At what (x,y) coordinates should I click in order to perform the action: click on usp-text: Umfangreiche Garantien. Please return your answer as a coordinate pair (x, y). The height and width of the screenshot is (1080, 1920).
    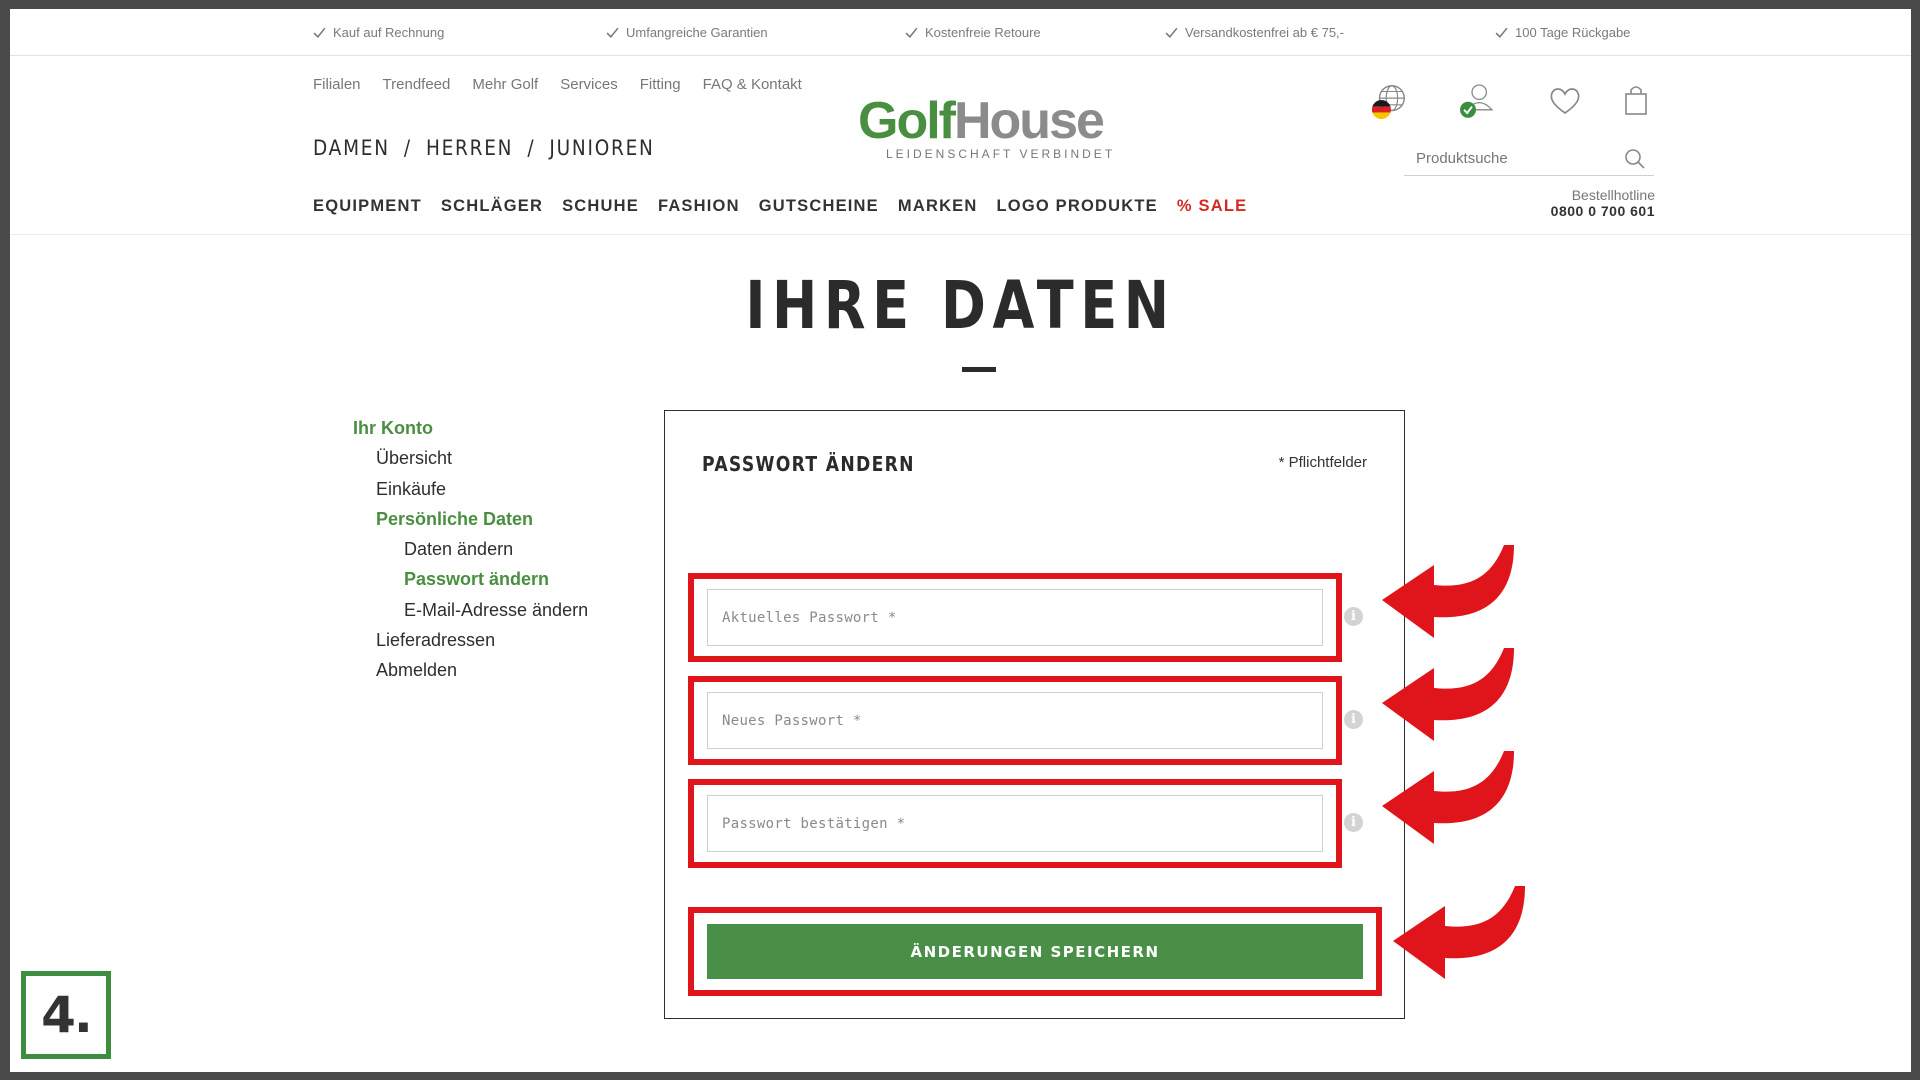
    Looking at the image, I should click on (697, 32).